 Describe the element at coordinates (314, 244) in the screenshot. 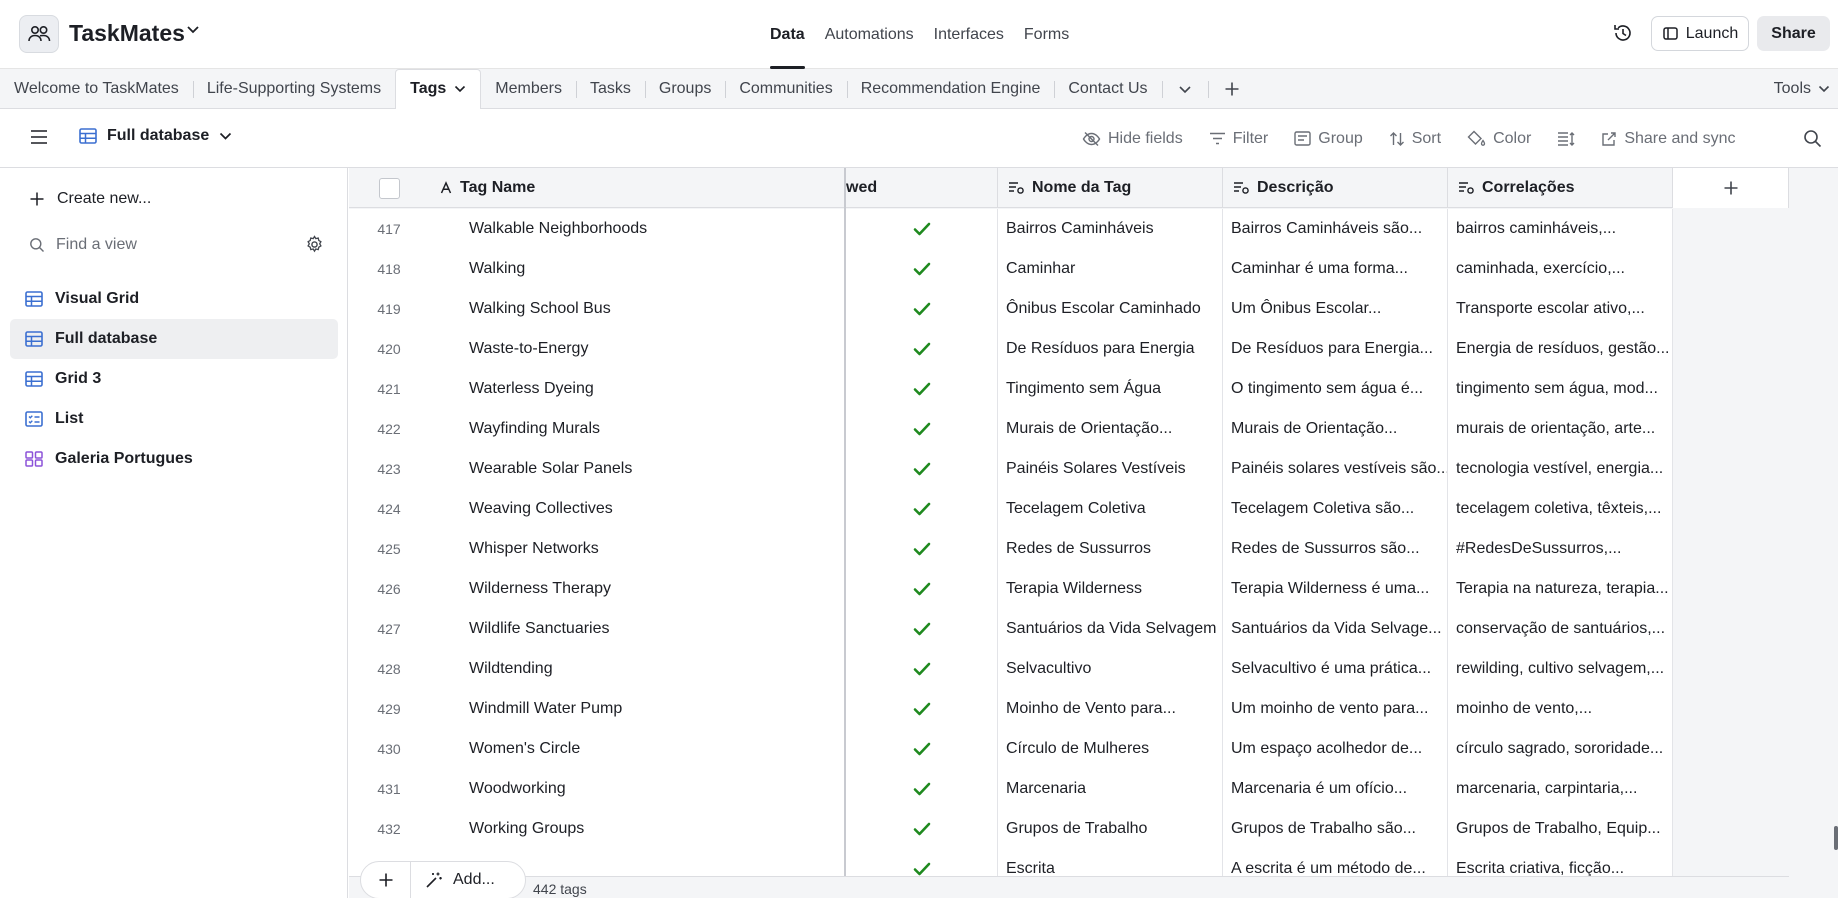

I see `gear-icon` at that location.